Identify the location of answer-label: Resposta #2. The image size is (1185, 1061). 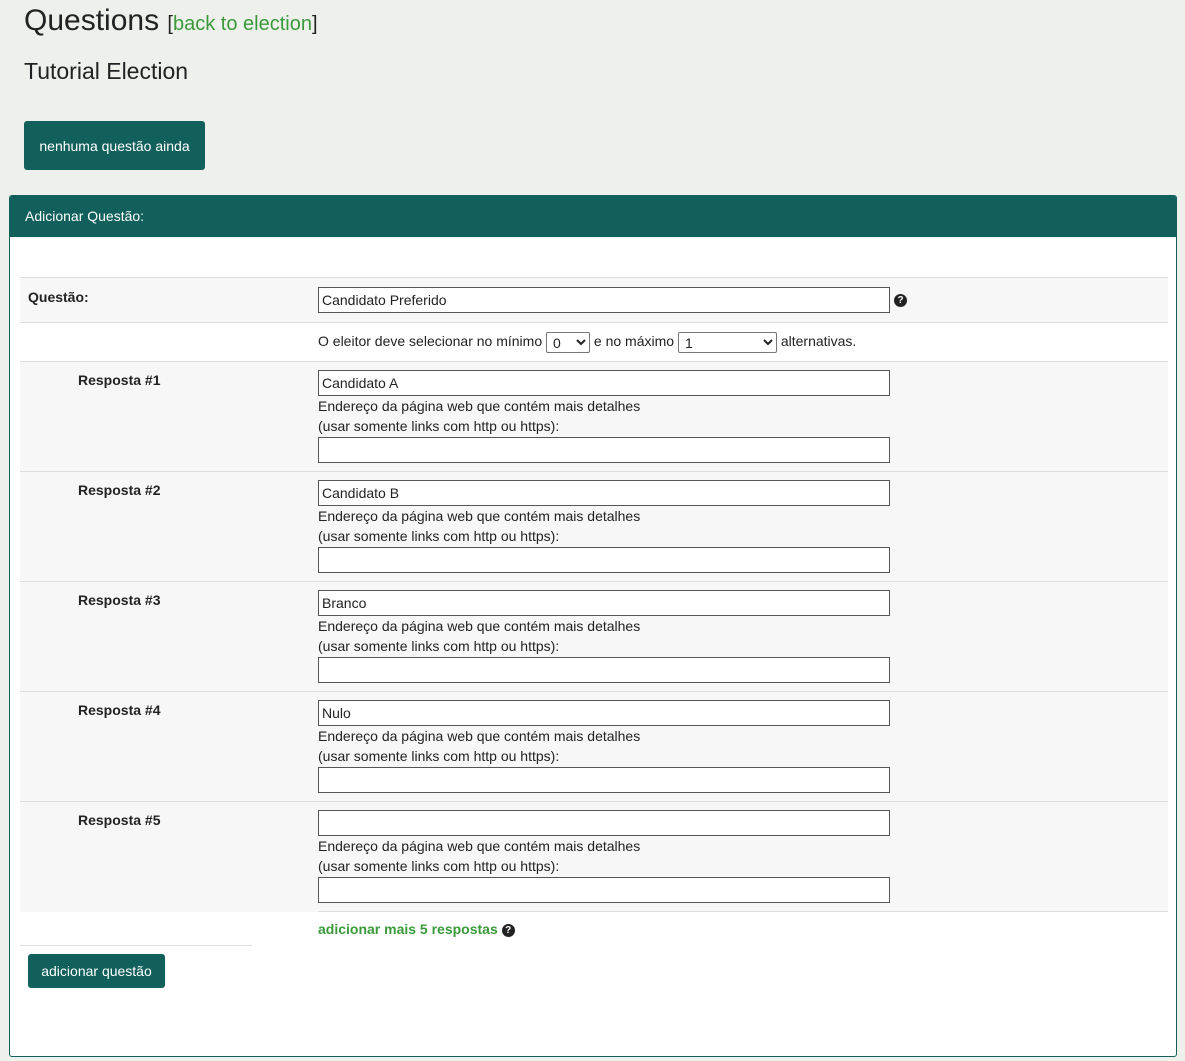
(169, 526).